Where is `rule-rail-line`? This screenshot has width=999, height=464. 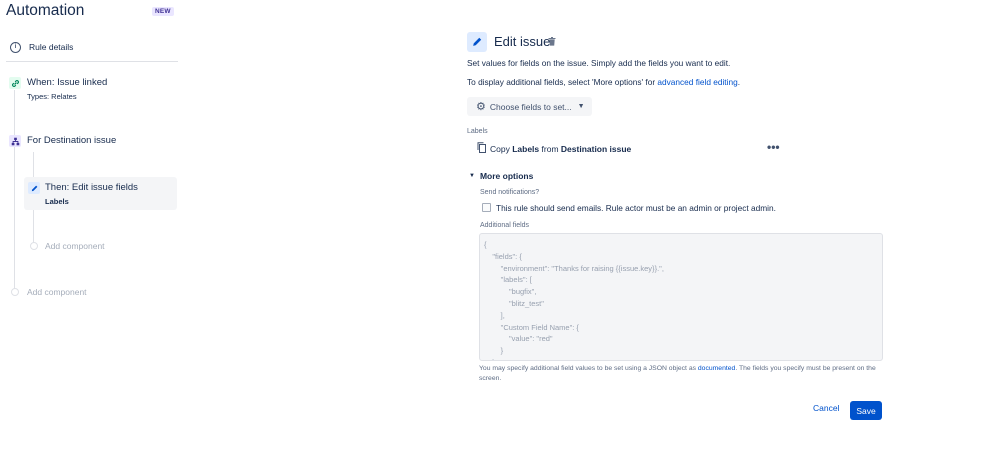 rule-rail-line is located at coordinates (14, 191).